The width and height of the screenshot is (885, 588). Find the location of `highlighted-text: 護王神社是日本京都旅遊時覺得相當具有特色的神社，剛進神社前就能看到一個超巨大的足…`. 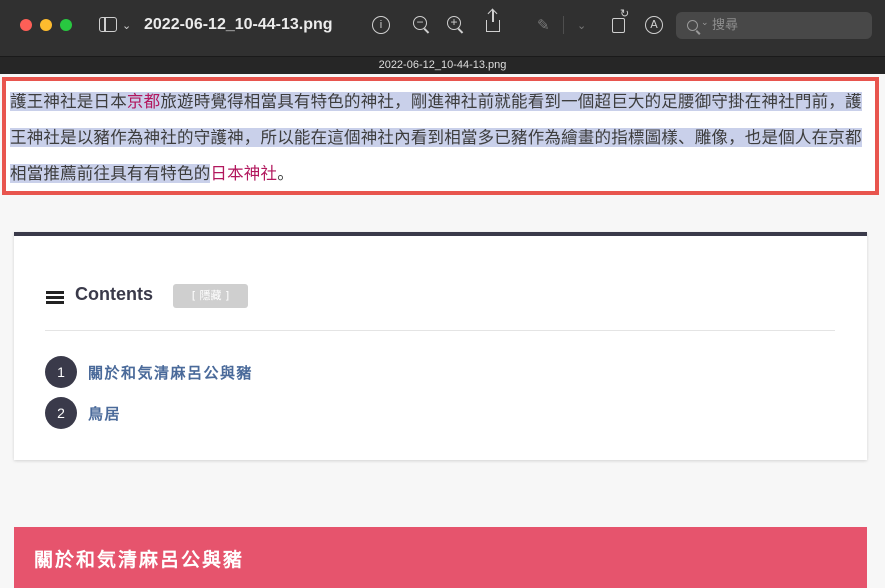

highlighted-text: 護王神社是日本京都旅遊時覺得相當具有特色的神社，剛進神社前就能看到一個超巨大的足… is located at coordinates (436, 137).